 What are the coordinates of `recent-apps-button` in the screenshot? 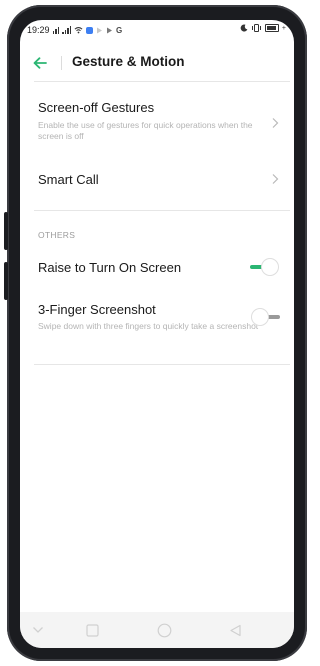 It's located at (92, 630).